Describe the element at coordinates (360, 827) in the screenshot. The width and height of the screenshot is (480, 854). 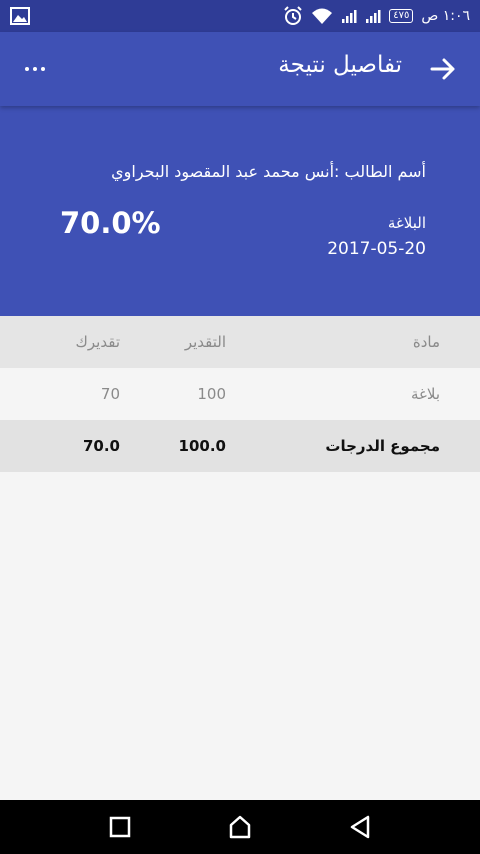
I see `back-triangle-icon` at that location.